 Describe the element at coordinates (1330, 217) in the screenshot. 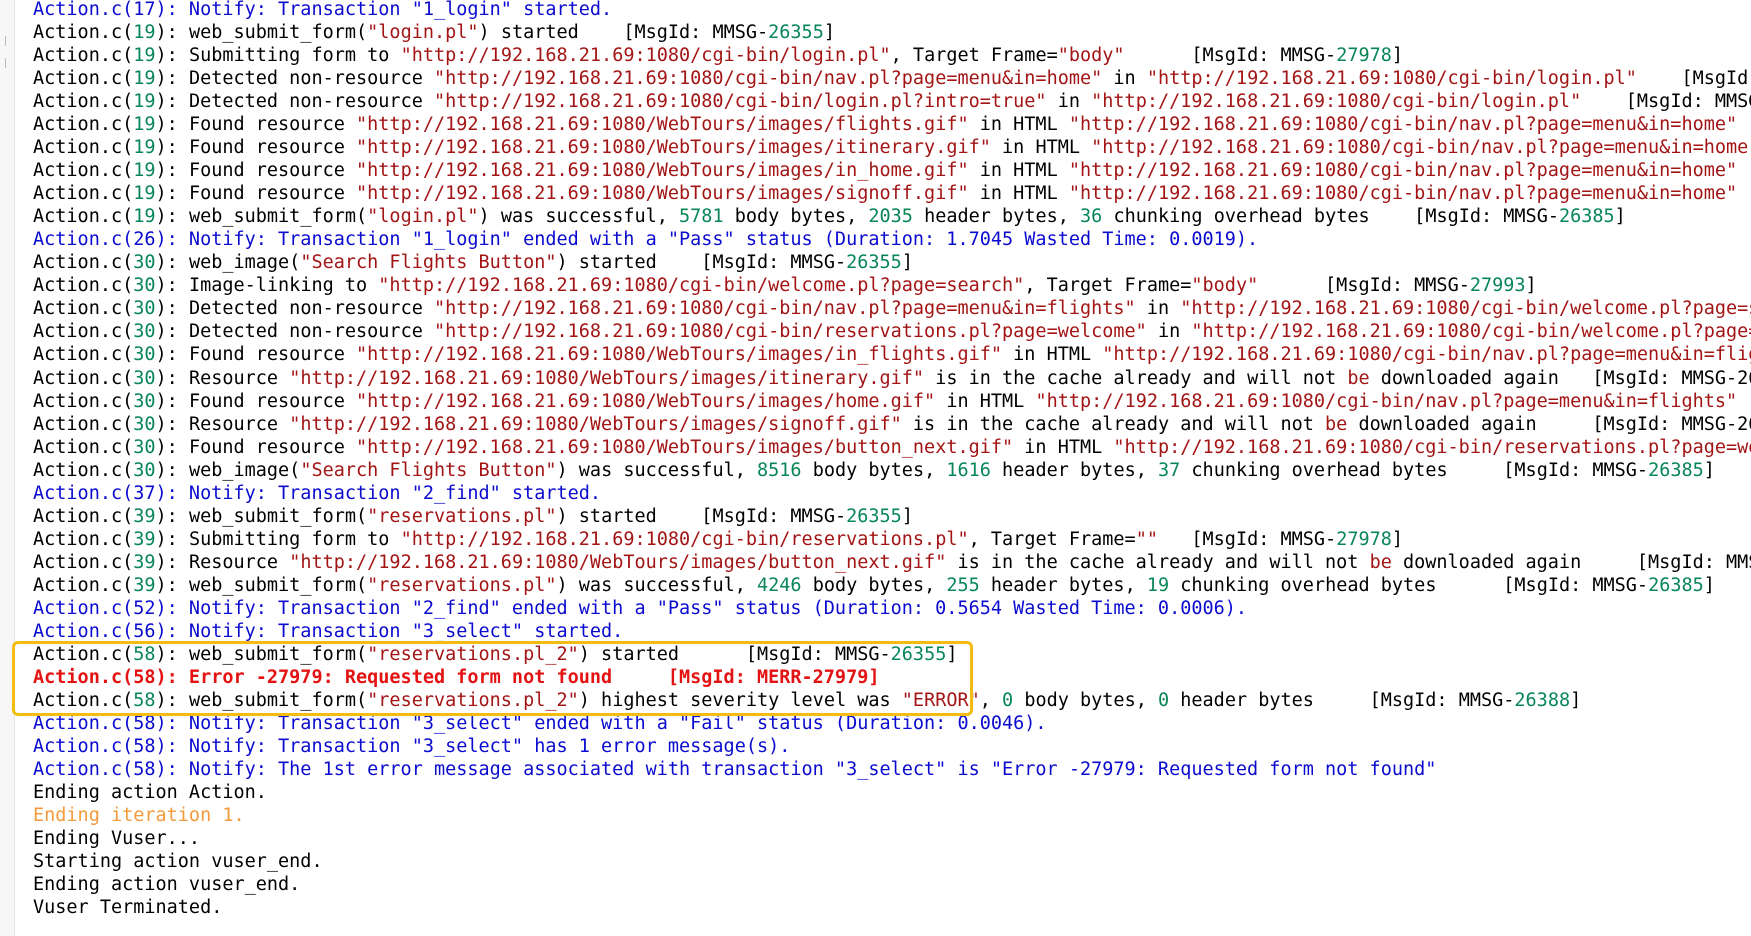

I see `log-segment: chunking overhead bytes [MsgId: MMSG-` at that location.